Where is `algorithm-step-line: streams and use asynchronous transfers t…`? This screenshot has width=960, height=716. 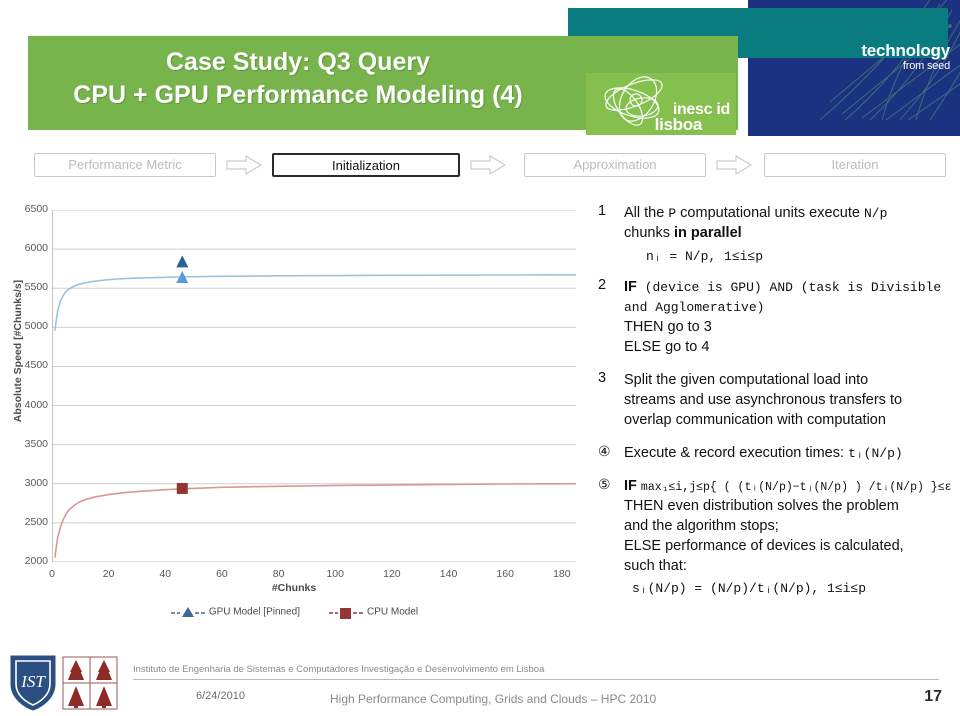
algorithm-step-line: streams and use asynchronous transfers t… is located at coordinates (789, 400).